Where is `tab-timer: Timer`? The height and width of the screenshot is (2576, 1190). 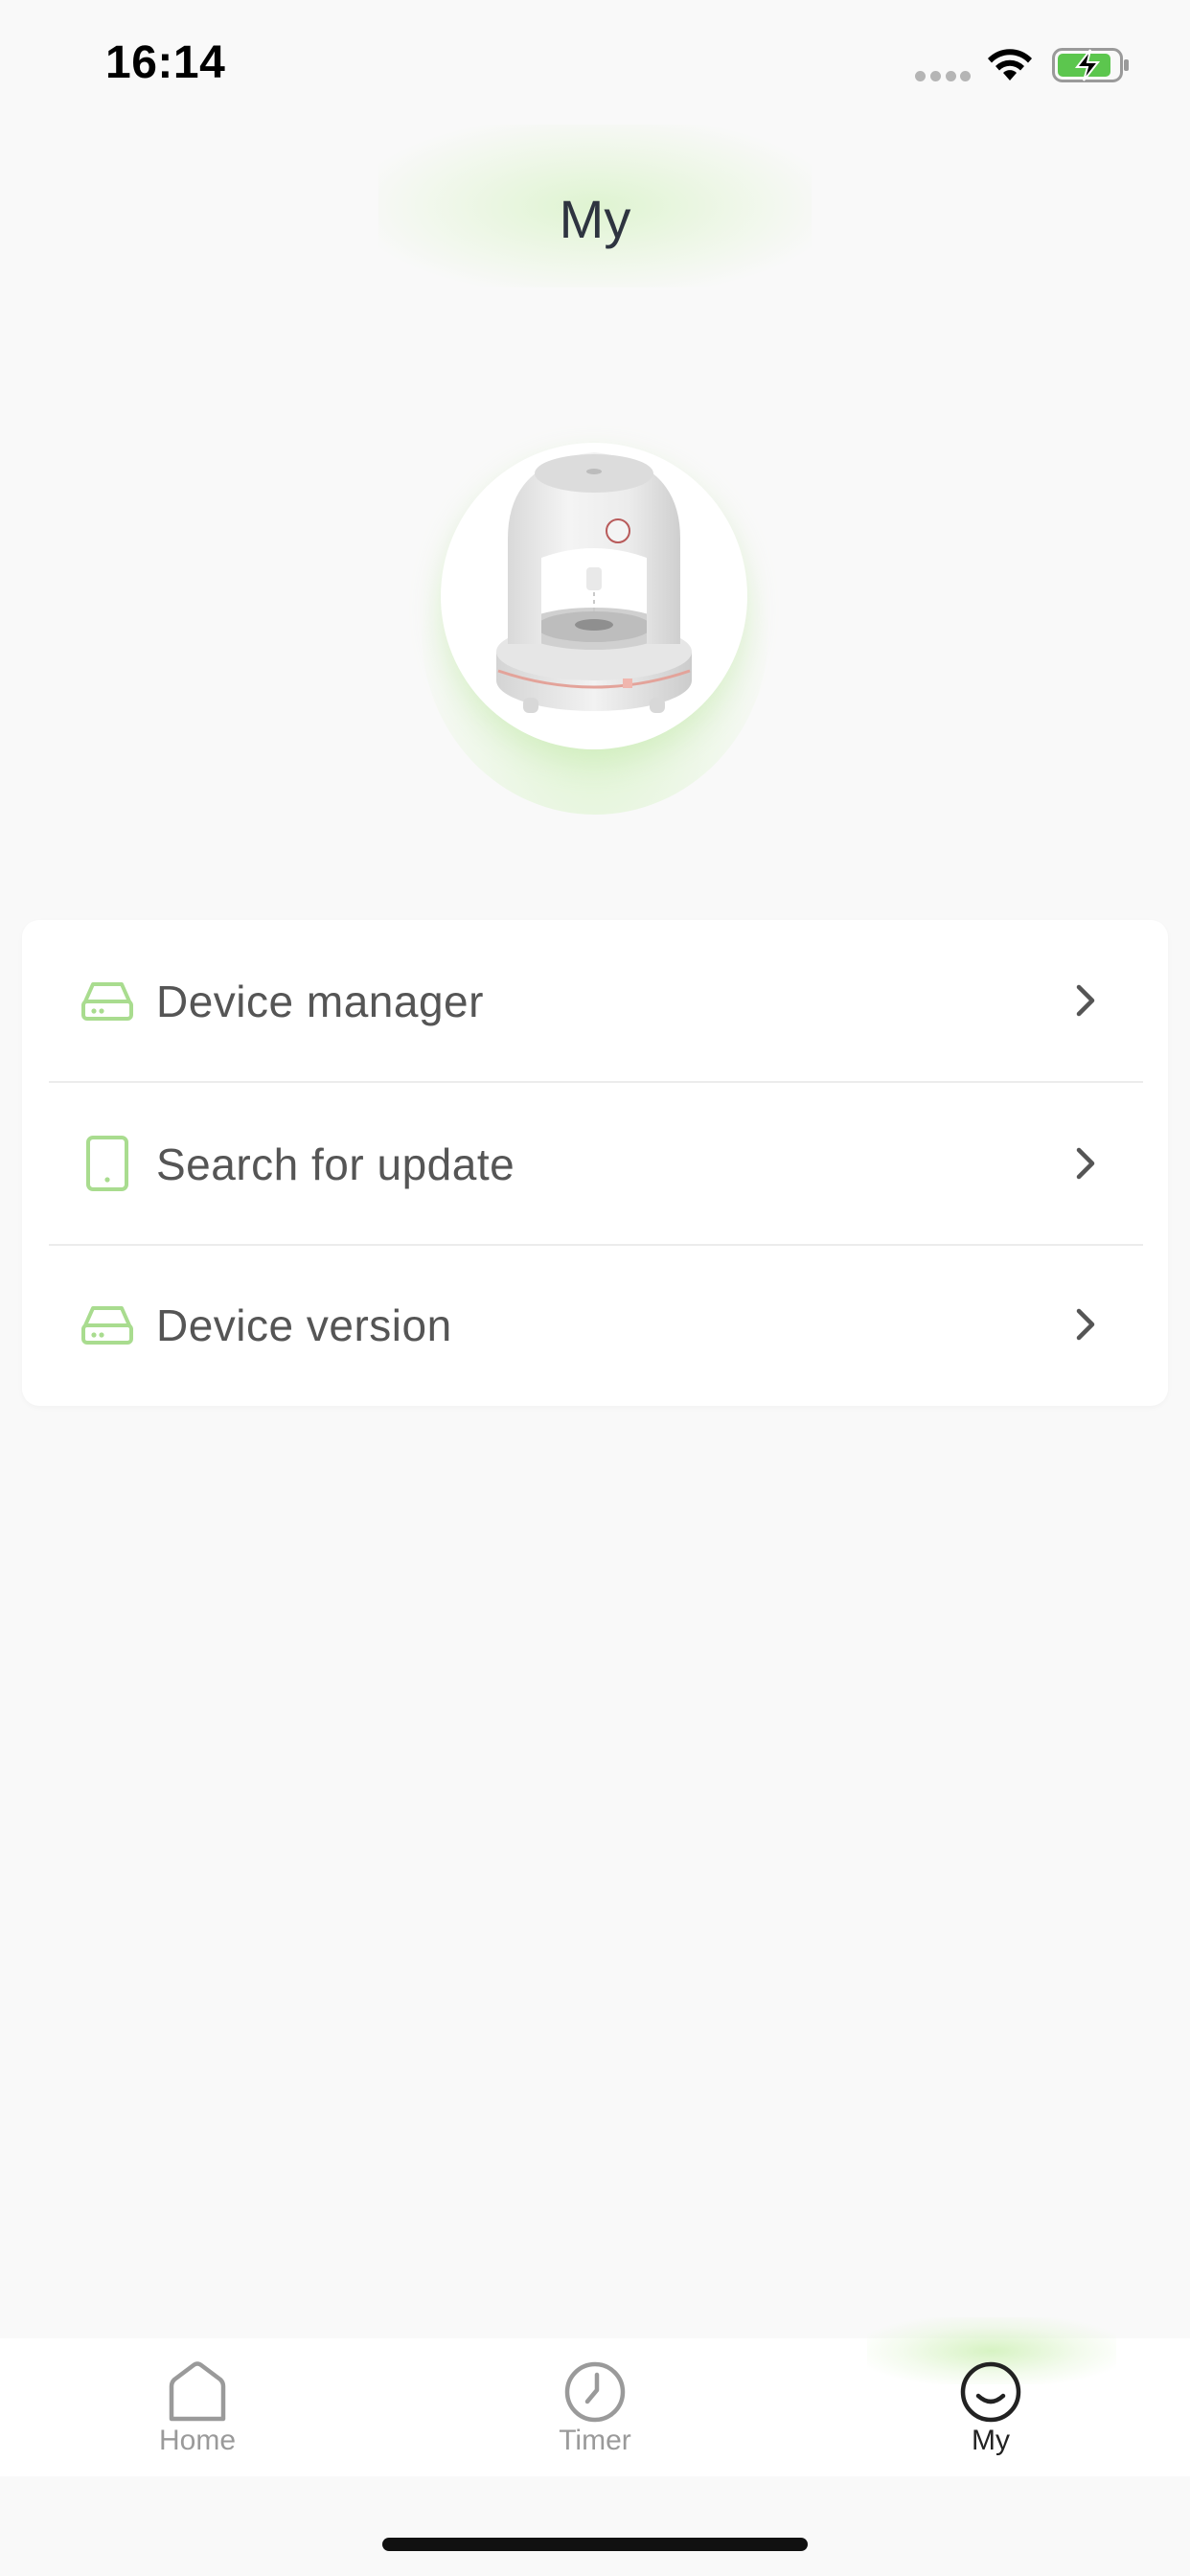 tab-timer: Timer is located at coordinates (595, 2412).